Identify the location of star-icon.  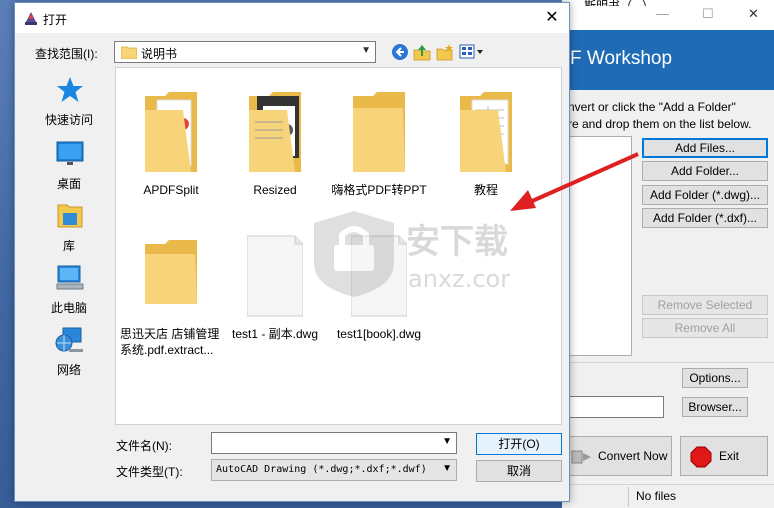
(70, 89).